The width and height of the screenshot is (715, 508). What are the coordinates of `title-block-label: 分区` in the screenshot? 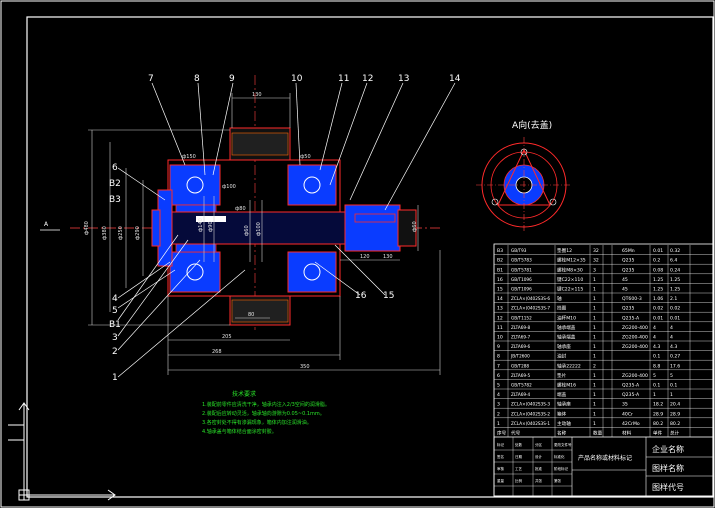 It's located at (539, 444).